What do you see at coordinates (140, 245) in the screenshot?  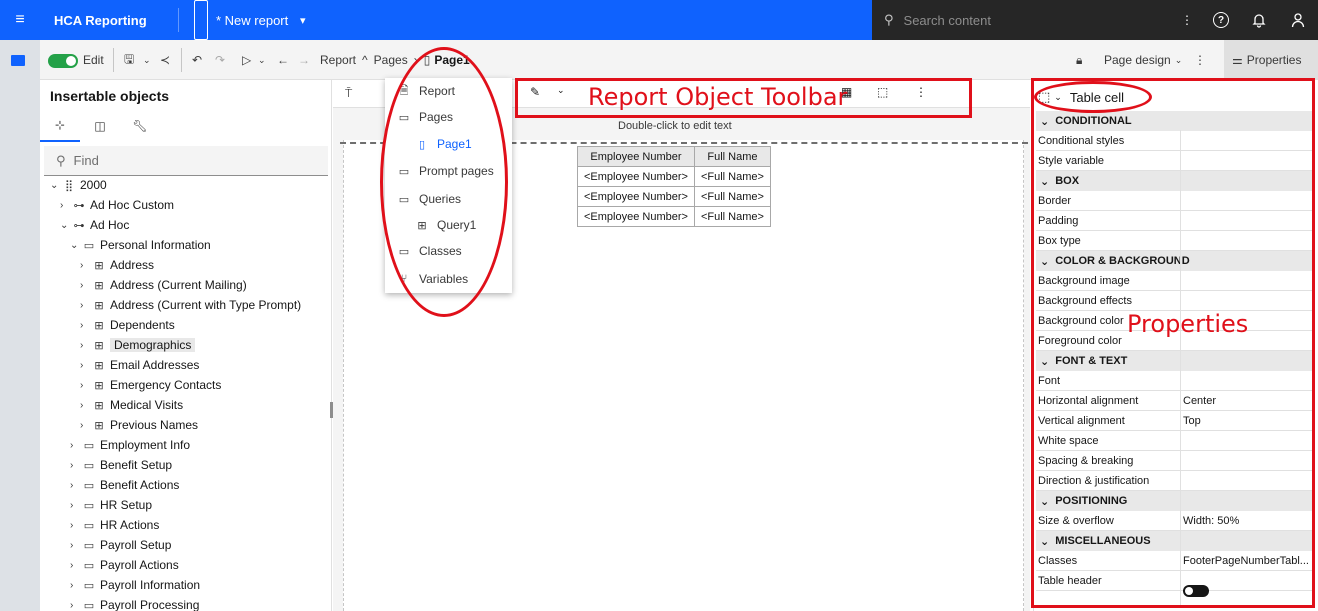 I see `tree-item: ⌄ ▭ Personal Information` at bounding box center [140, 245].